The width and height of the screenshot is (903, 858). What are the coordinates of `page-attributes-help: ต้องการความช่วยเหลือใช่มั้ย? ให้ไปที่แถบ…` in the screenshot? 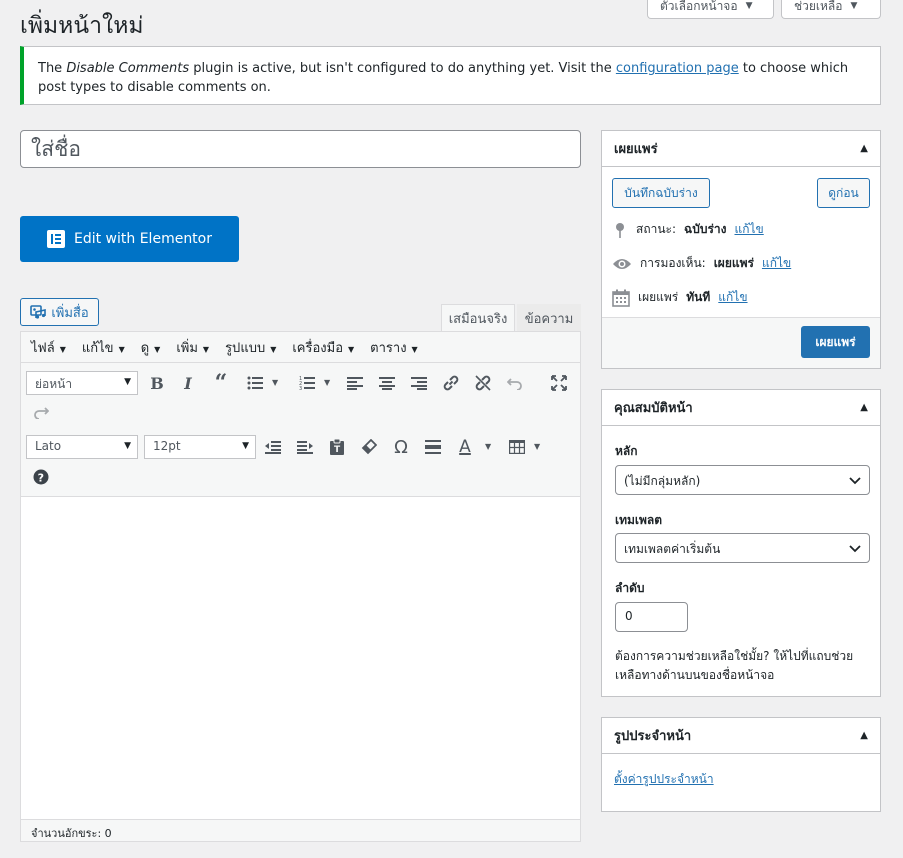 It's located at (734, 665).